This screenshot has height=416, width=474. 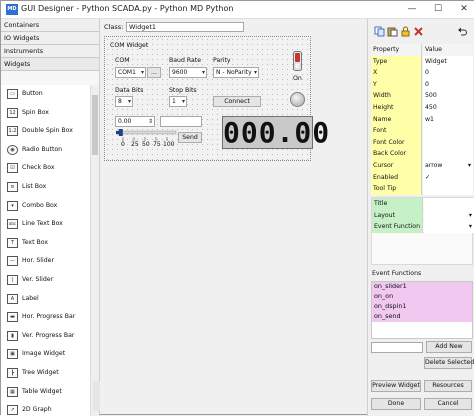 I want to click on maximize-icon: ☐, so click(x=438, y=10).